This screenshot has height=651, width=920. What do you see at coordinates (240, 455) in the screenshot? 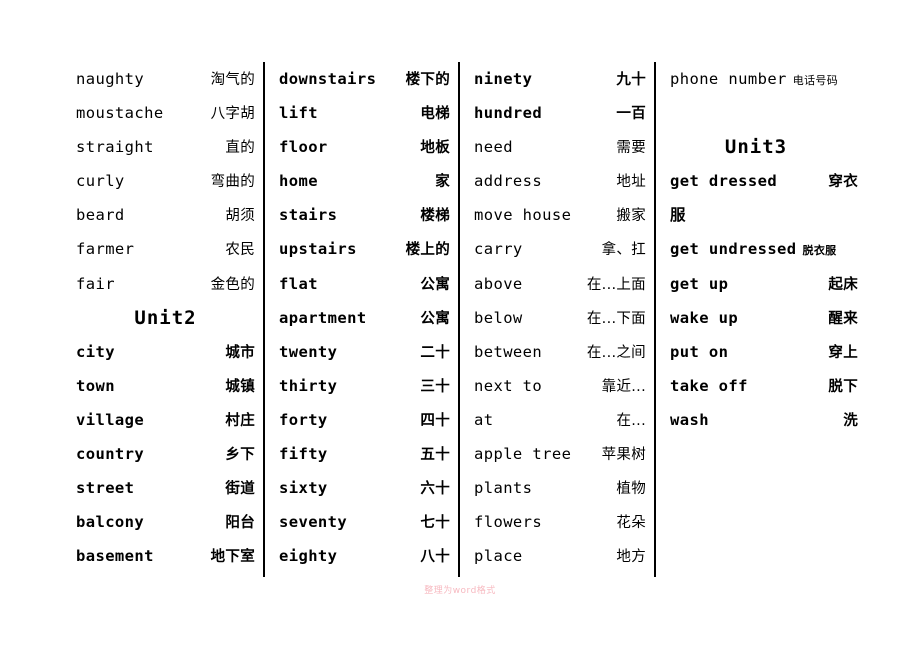
I see `vocabulary-translation: 乡下` at bounding box center [240, 455].